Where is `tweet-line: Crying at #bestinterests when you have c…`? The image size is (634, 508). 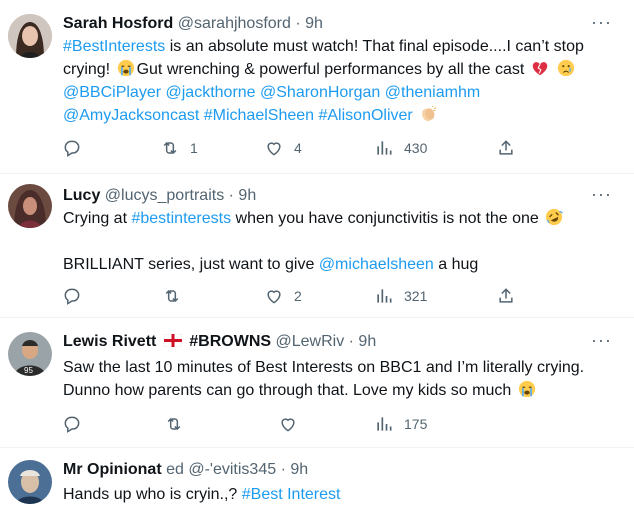
tweet-line: Crying at #bestinterests when you have c… is located at coordinates (343, 218).